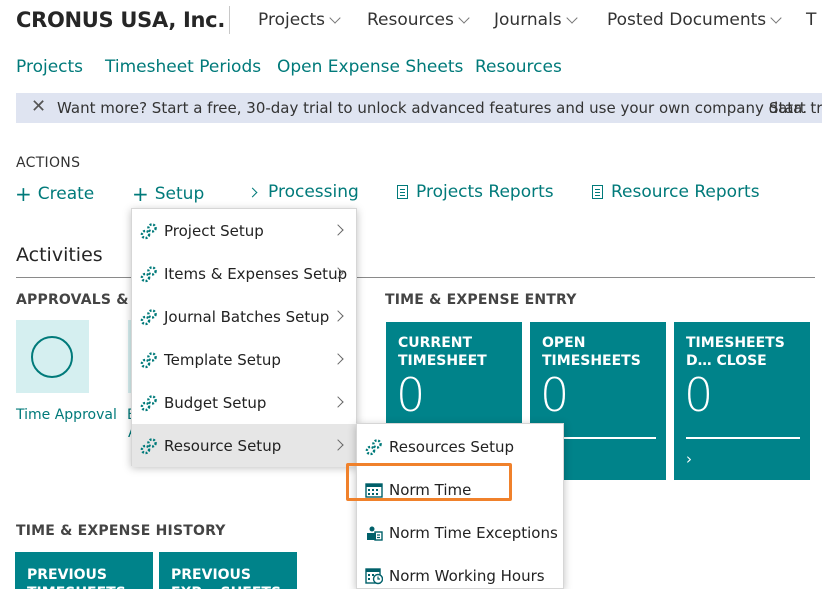 Image resolution: width=822 pixels, height=589 pixels. I want to click on time-expense-history-heading: TIME & EXPENSE HISTORY, so click(121, 531).